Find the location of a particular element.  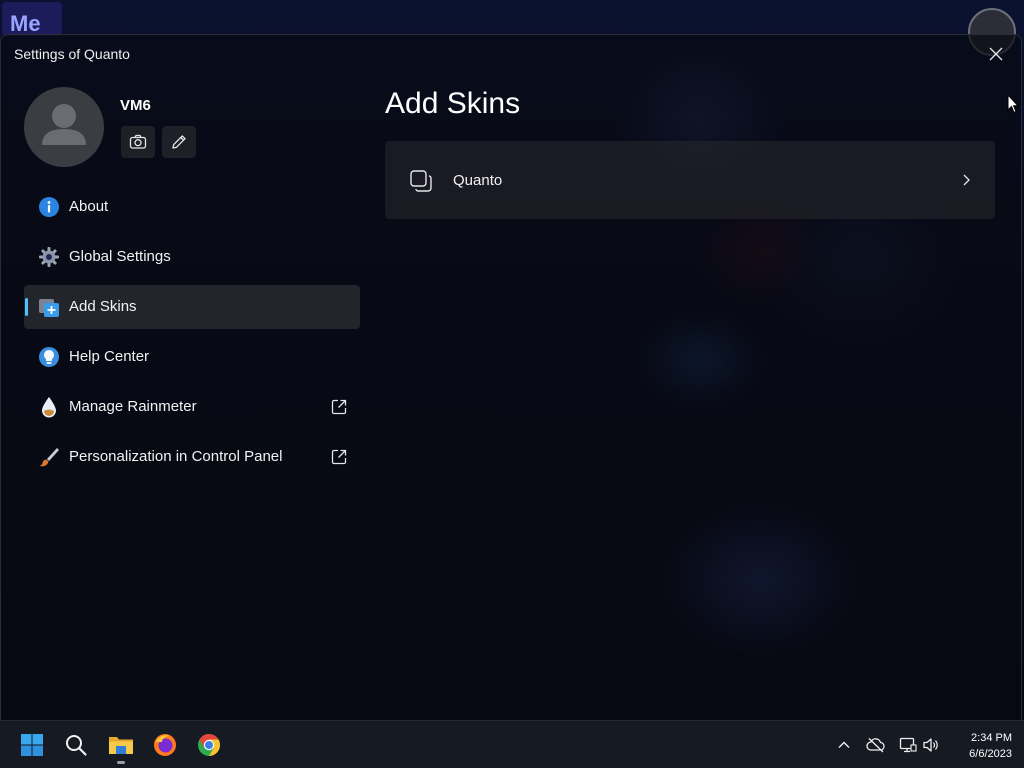

taskbar-chrome is located at coordinates (209, 745).